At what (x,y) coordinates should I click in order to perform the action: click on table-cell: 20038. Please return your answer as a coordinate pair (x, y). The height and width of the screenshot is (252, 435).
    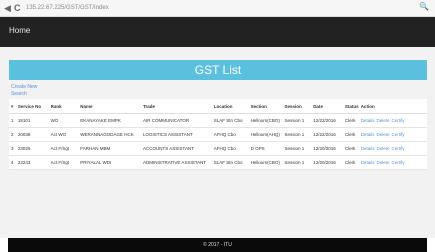
    Looking at the image, I should click on (32, 134).